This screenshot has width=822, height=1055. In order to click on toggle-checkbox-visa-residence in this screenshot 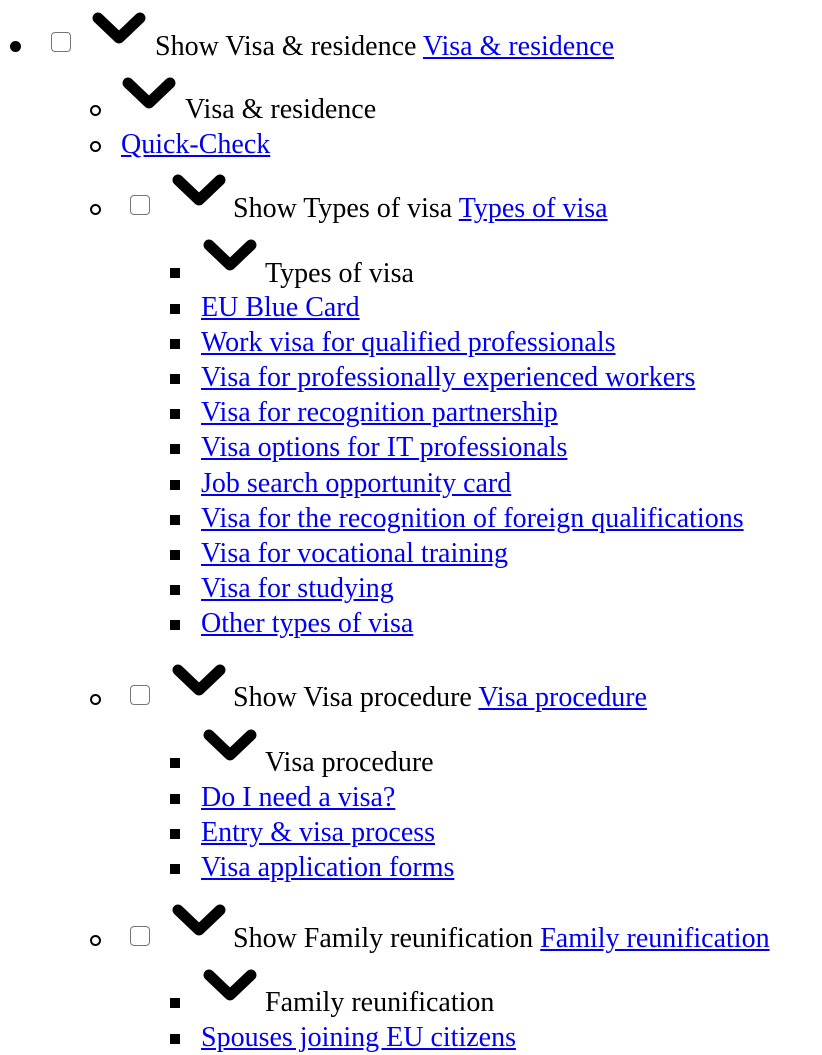, I will do `click(61, 42)`.